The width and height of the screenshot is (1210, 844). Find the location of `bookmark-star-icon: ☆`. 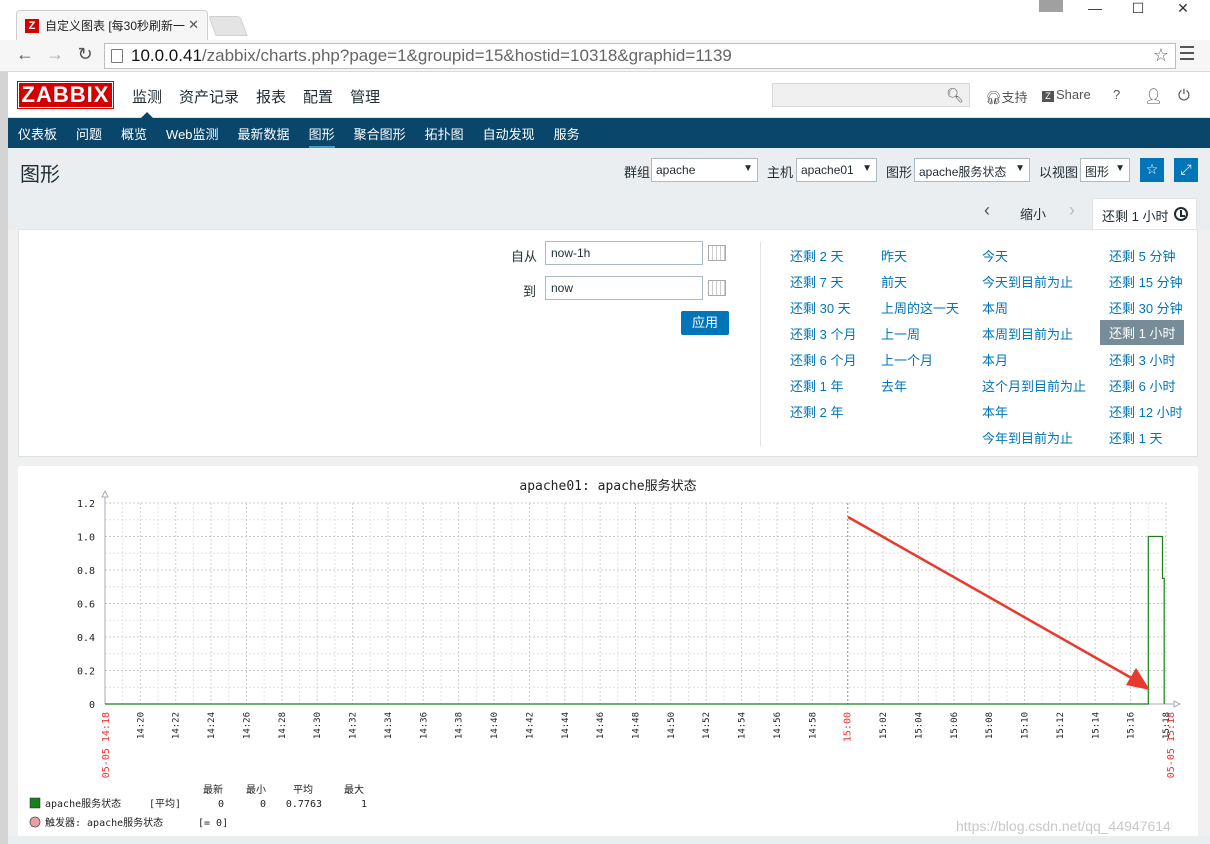

bookmark-star-icon: ☆ is located at coordinates (1161, 55).